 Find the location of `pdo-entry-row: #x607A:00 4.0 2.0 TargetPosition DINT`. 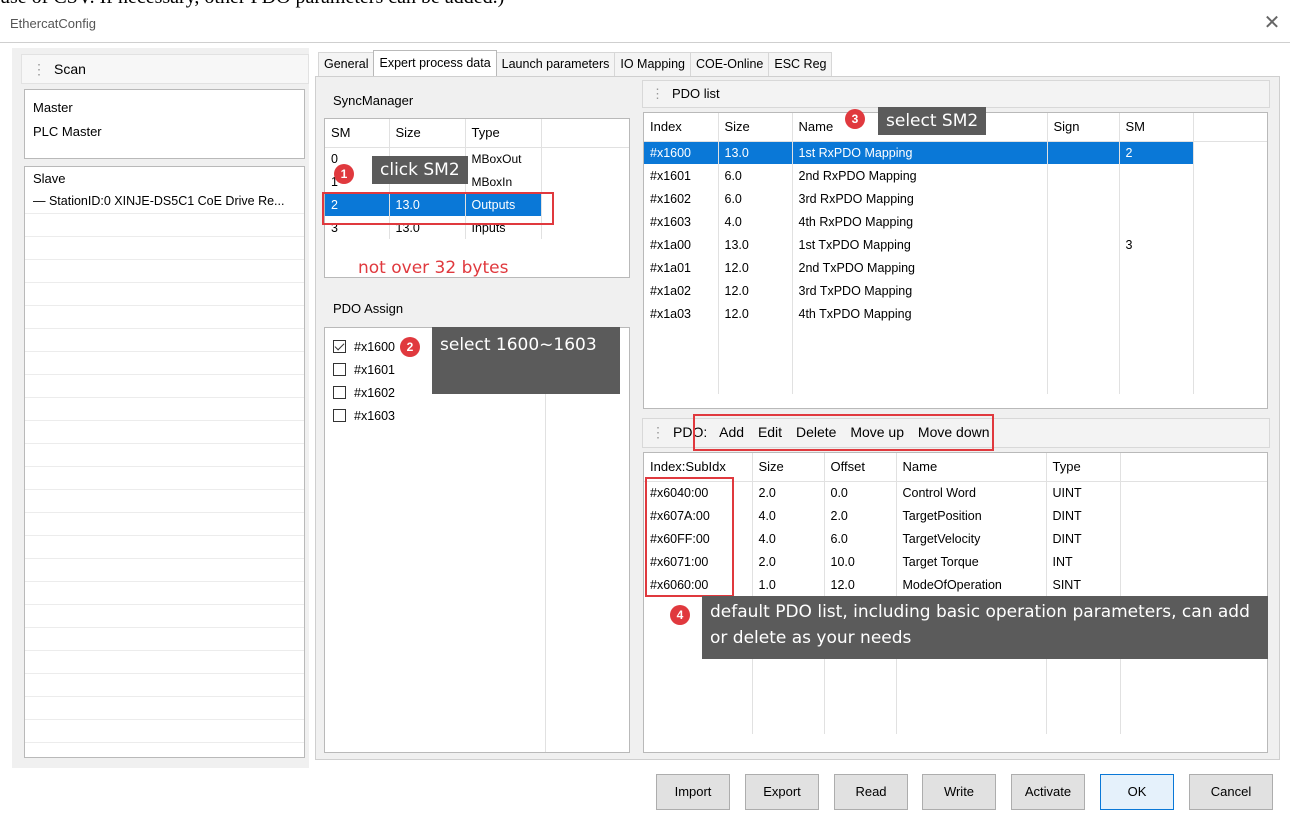

pdo-entry-row: #x607A:00 4.0 2.0 TargetPosition DINT is located at coordinates (955, 515).